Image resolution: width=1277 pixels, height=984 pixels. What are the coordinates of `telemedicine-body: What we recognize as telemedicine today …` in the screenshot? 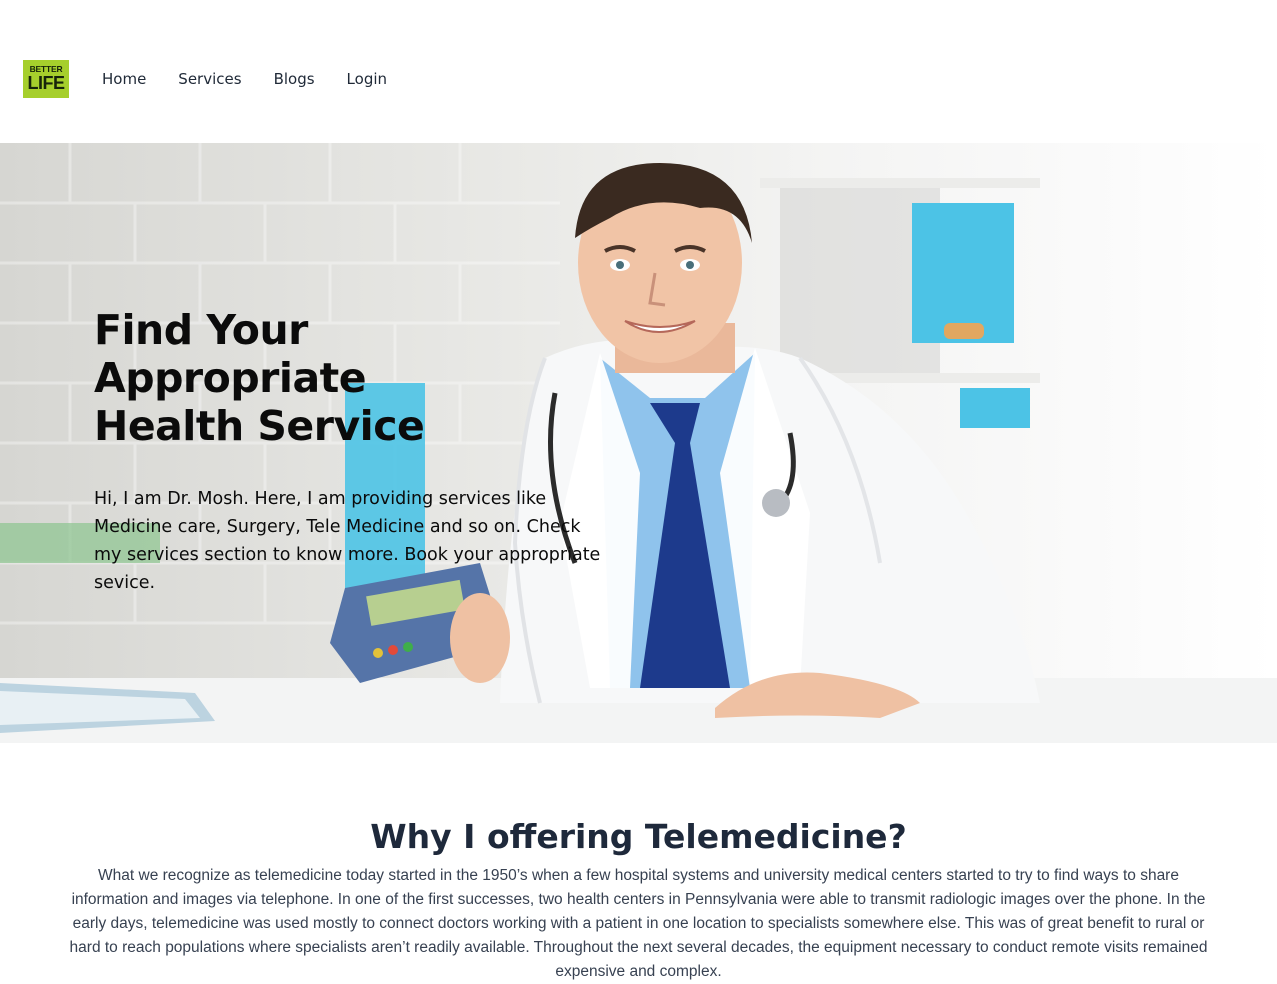 It's located at (638, 923).